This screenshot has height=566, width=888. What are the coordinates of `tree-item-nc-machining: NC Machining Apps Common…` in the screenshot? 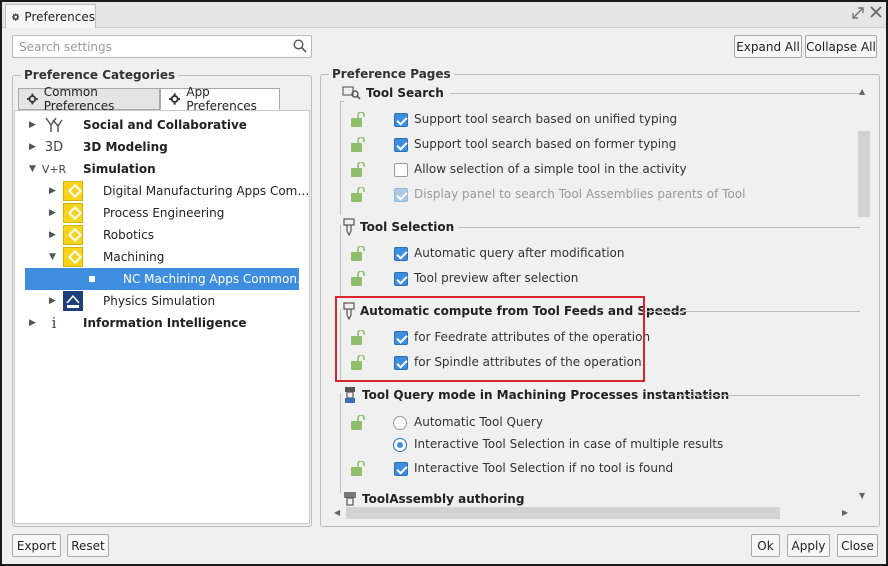 It's located at (167, 279).